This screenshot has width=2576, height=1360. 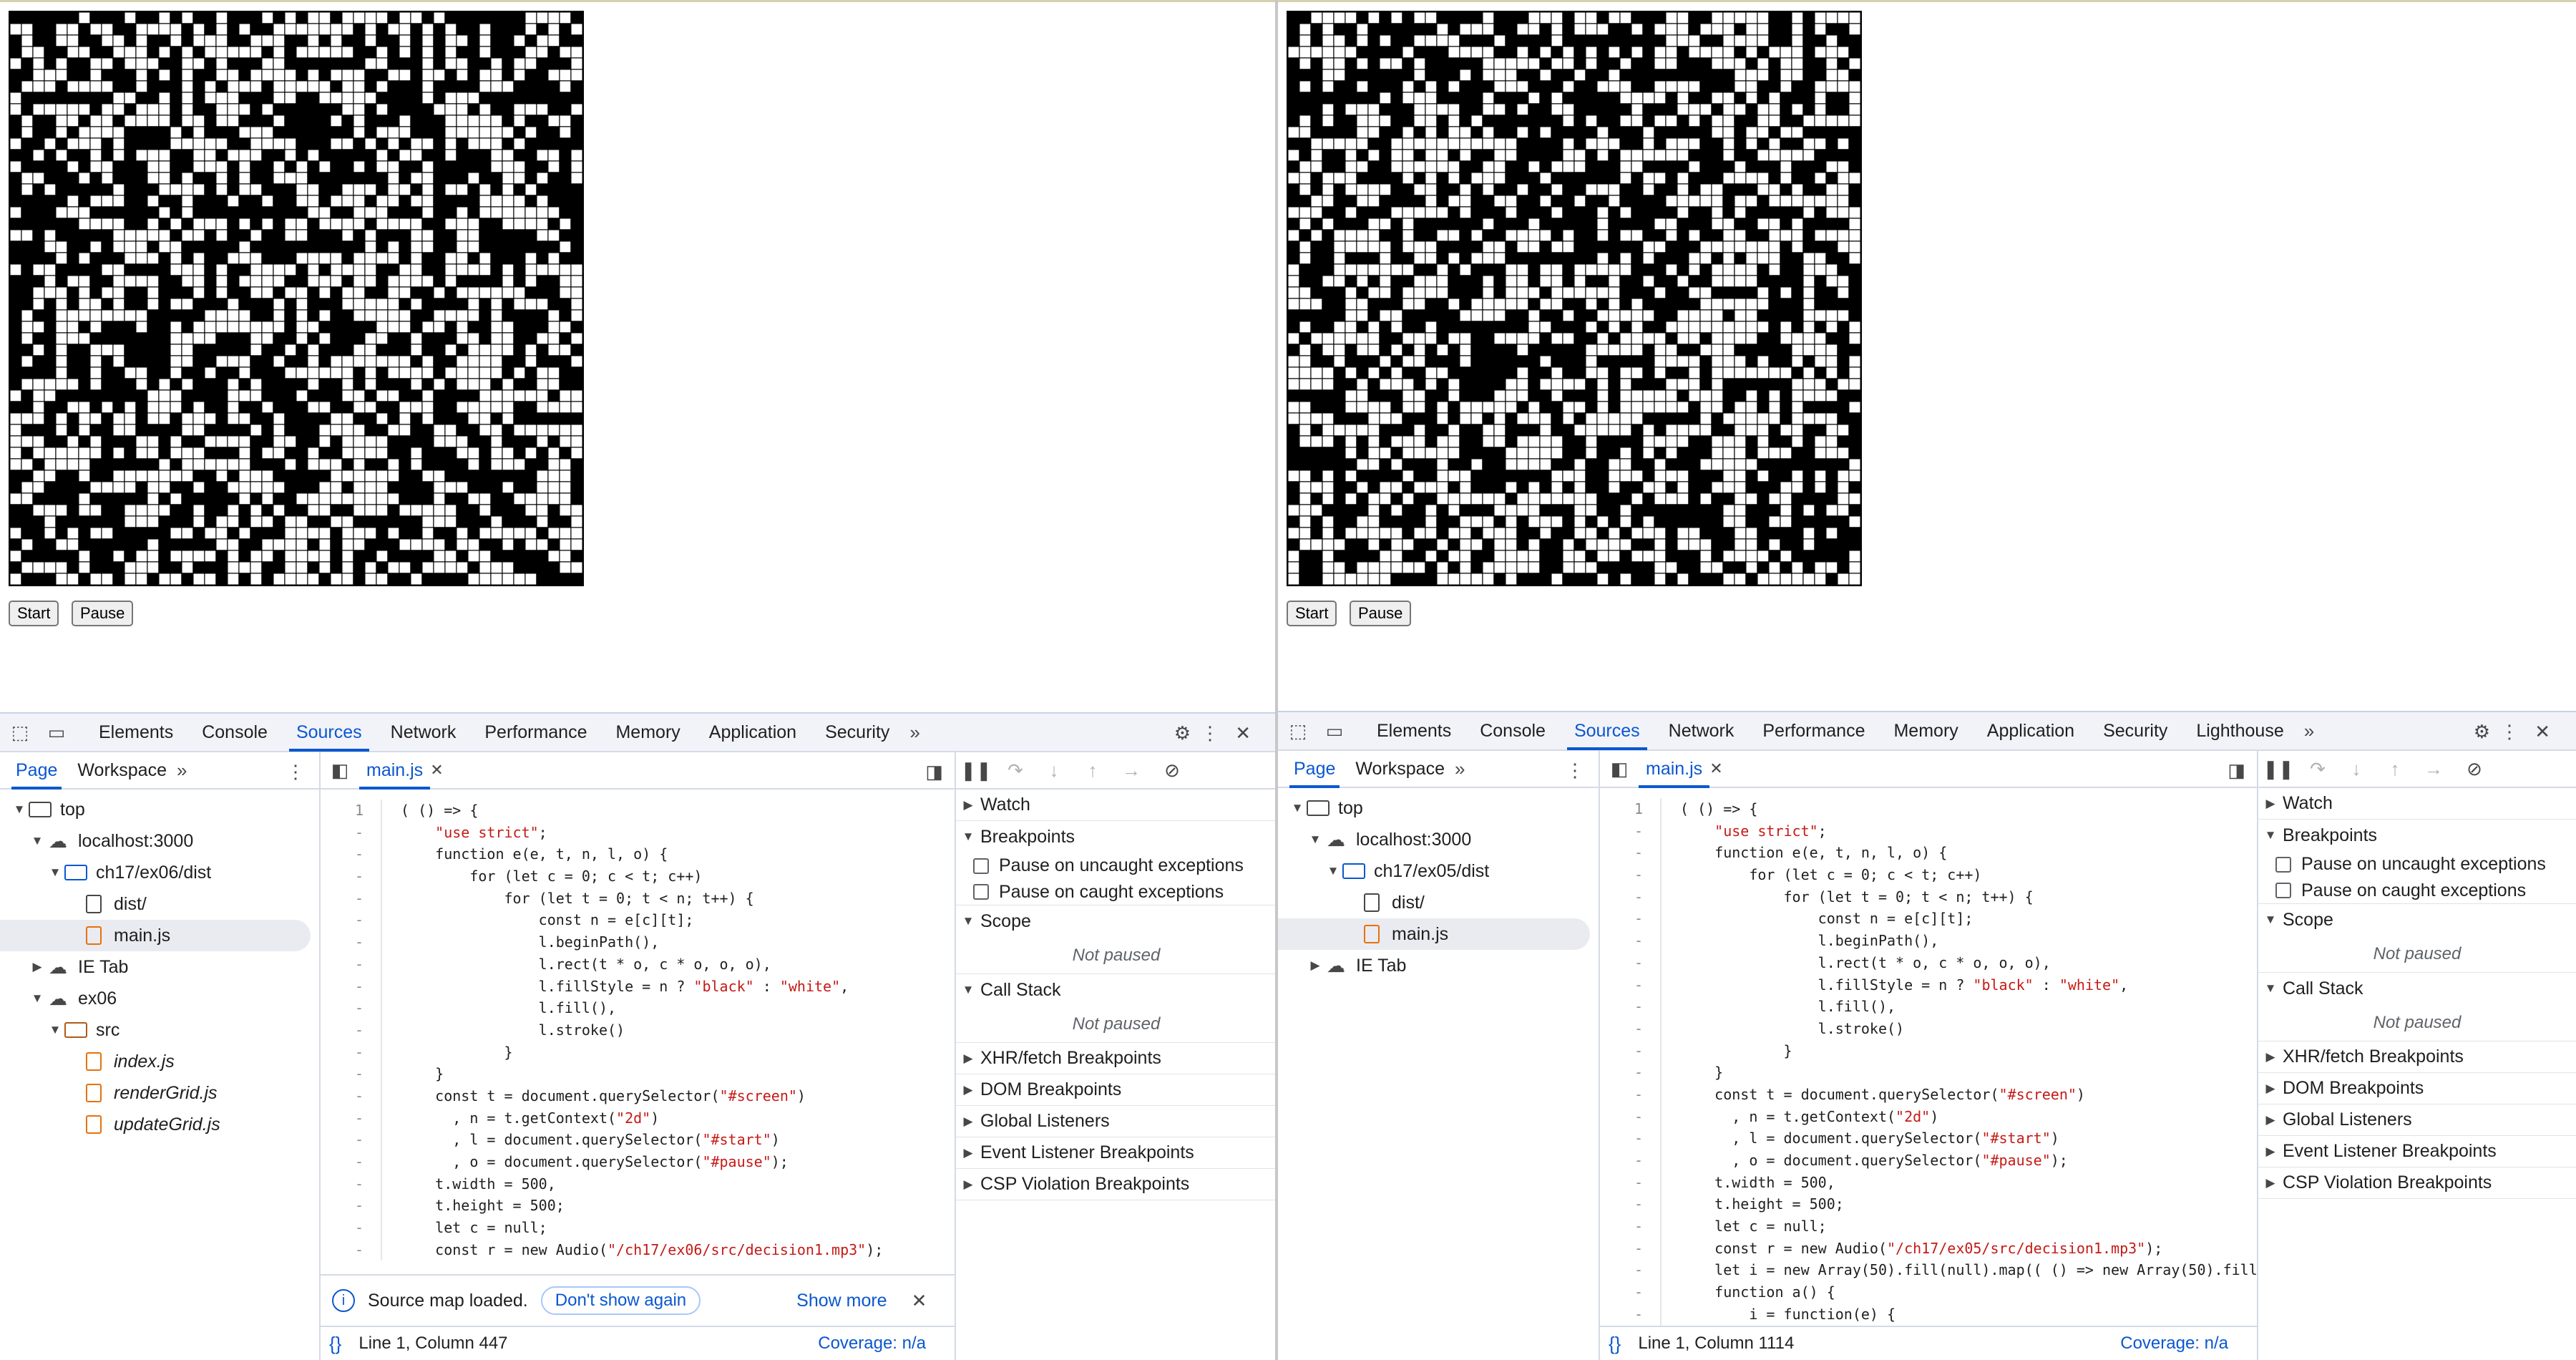 What do you see at coordinates (159, 1124) in the screenshot?
I see `tree-item: updateGrid.js` at bounding box center [159, 1124].